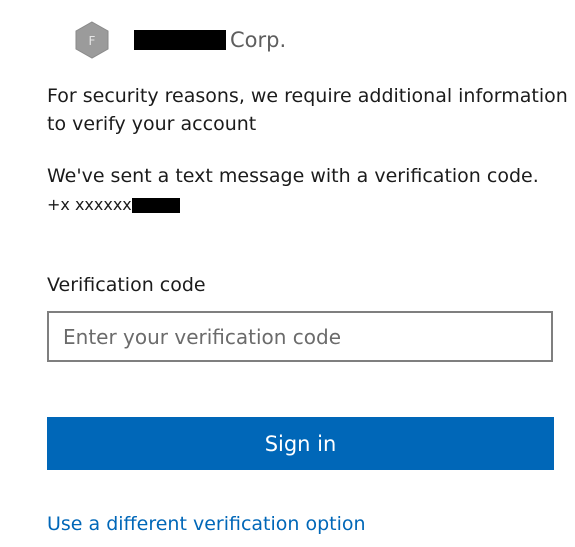  What do you see at coordinates (155, 205) in the screenshot?
I see `redacted-phone-digits` at bounding box center [155, 205].